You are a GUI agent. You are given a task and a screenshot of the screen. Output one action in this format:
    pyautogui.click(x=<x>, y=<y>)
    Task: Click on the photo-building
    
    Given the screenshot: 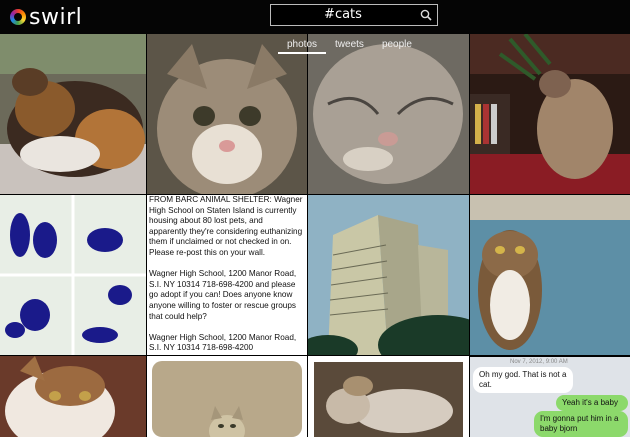 What is the action you would take?
    pyautogui.click(x=388, y=275)
    